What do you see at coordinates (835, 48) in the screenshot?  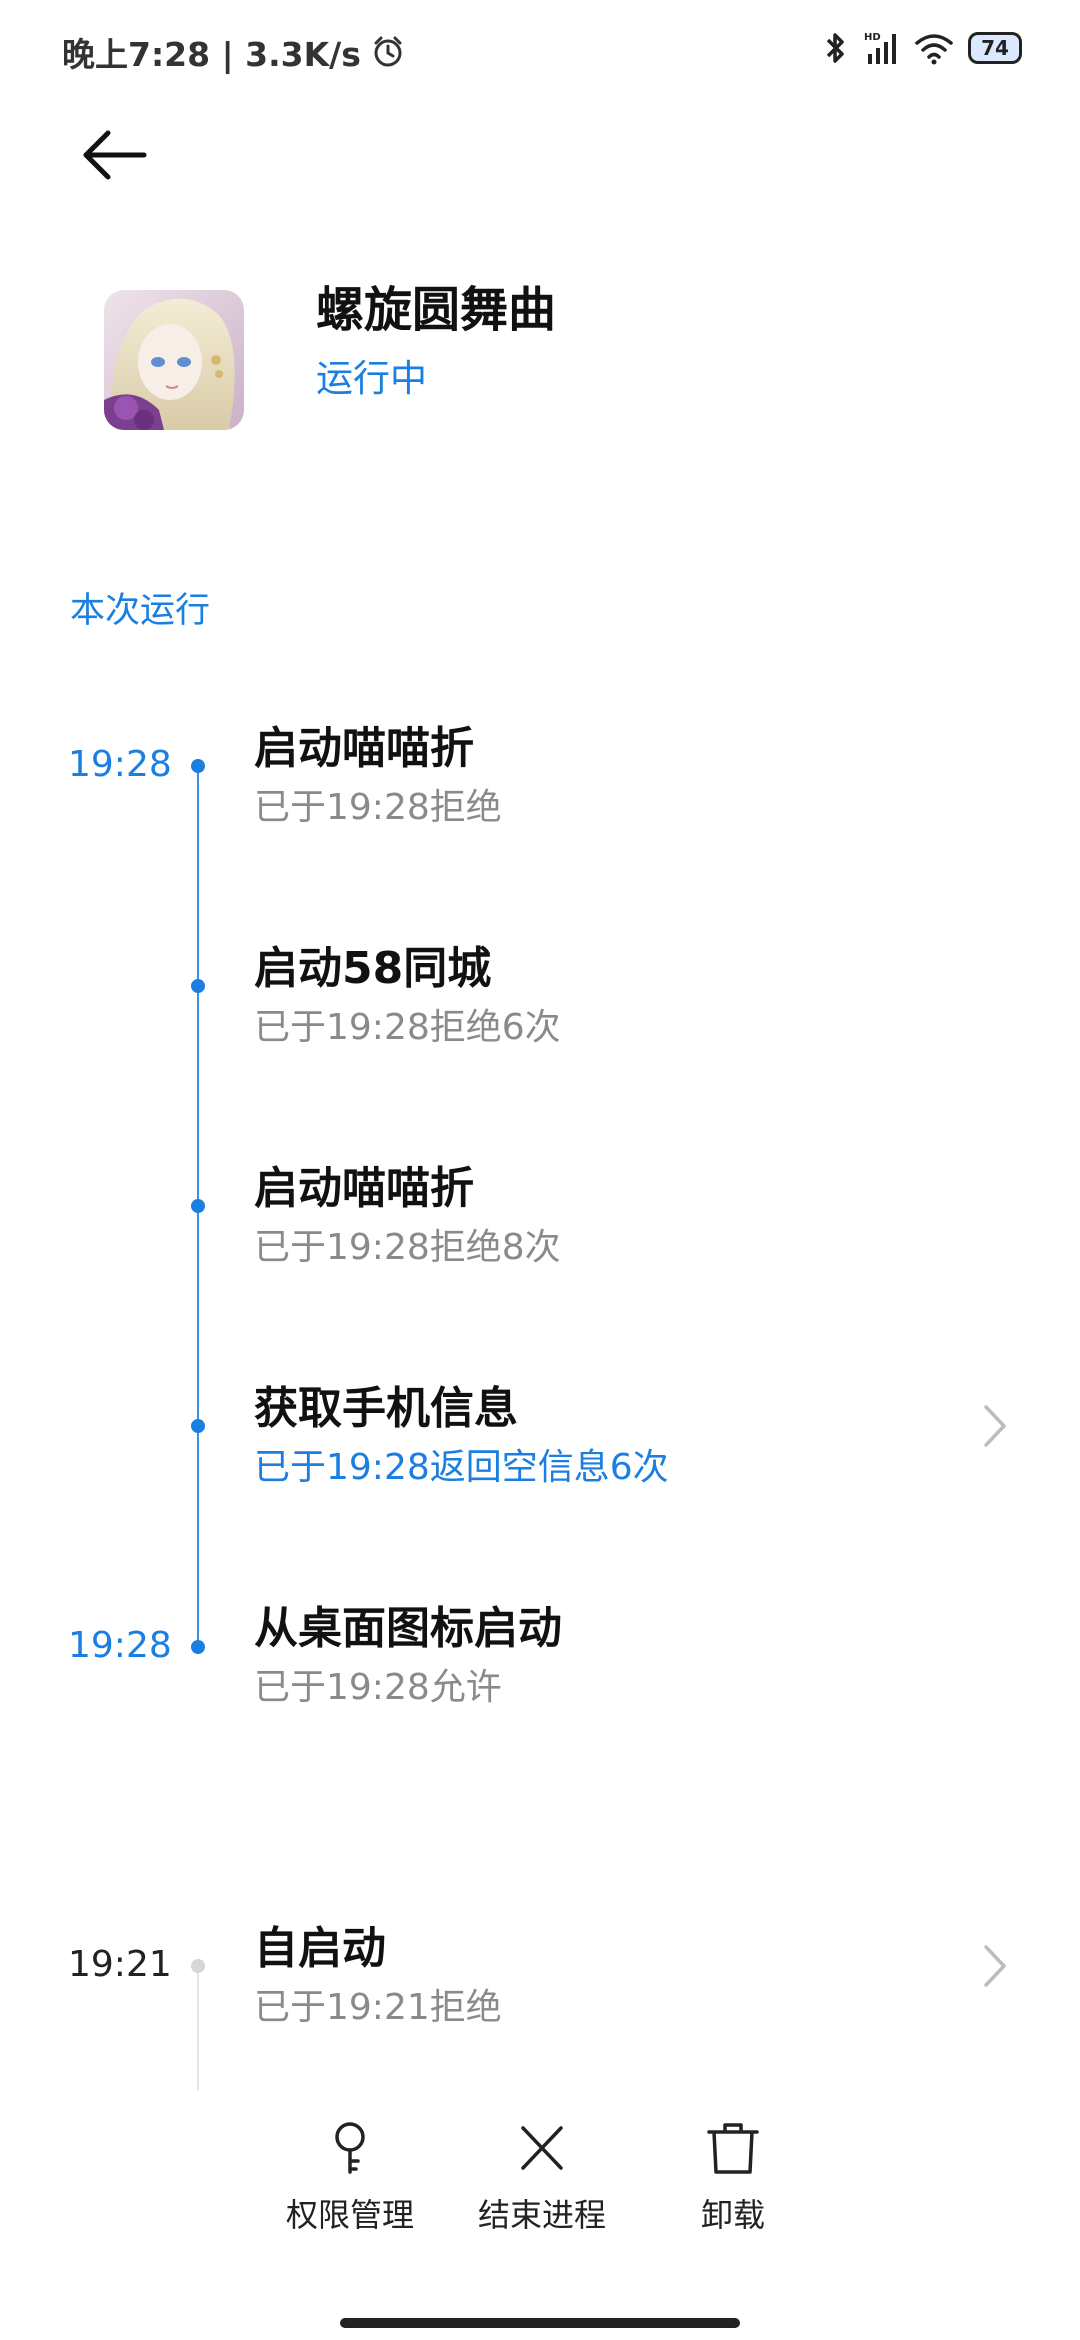 I see `bluetooth-icon` at bounding box center [835, 48].